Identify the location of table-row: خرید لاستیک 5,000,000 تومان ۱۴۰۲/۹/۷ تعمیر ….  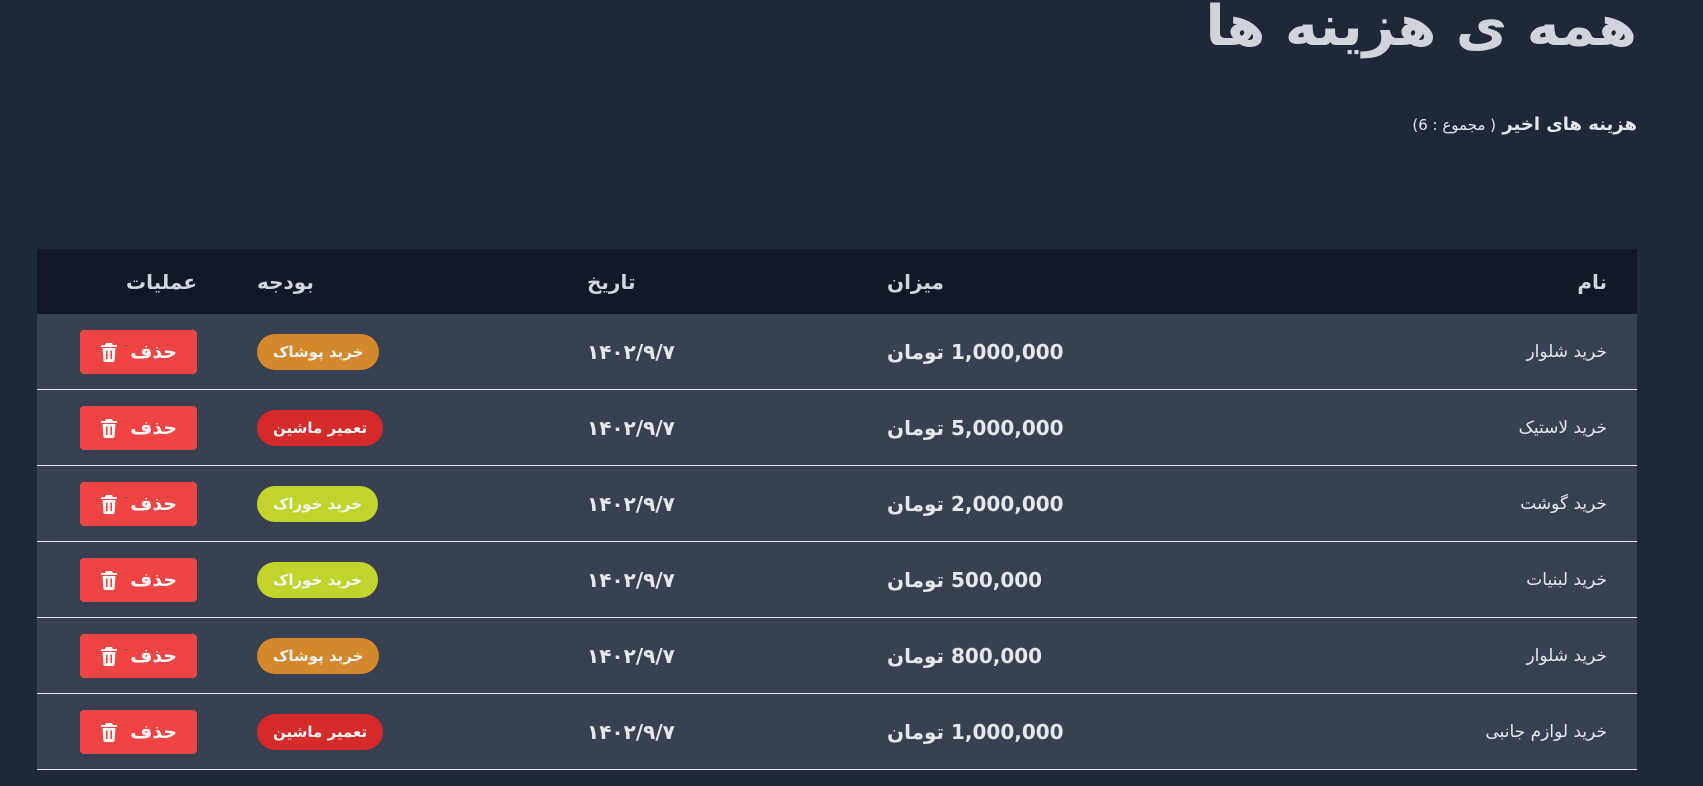
(837, 427).